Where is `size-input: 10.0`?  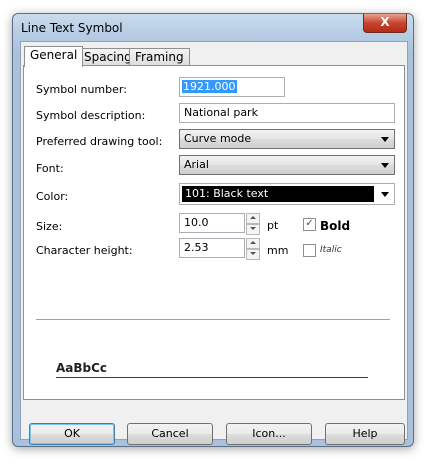
size-input: 10.0 is located at coordinates (212, 223).